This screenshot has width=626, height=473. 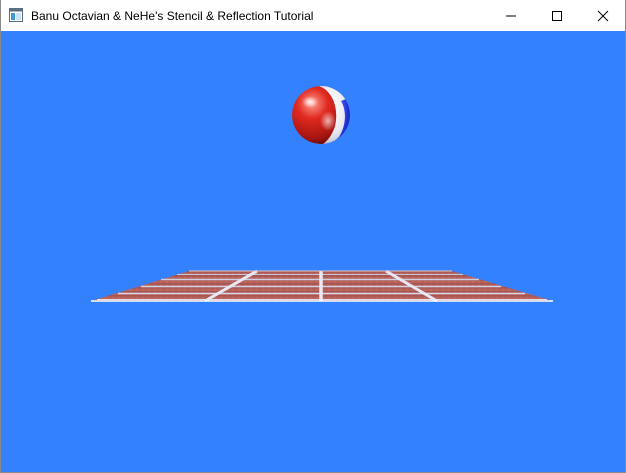 What do you see at coordinates (16, 15) in the screenshot?
I see `app-window-icon` at bounding box center [16, 15].